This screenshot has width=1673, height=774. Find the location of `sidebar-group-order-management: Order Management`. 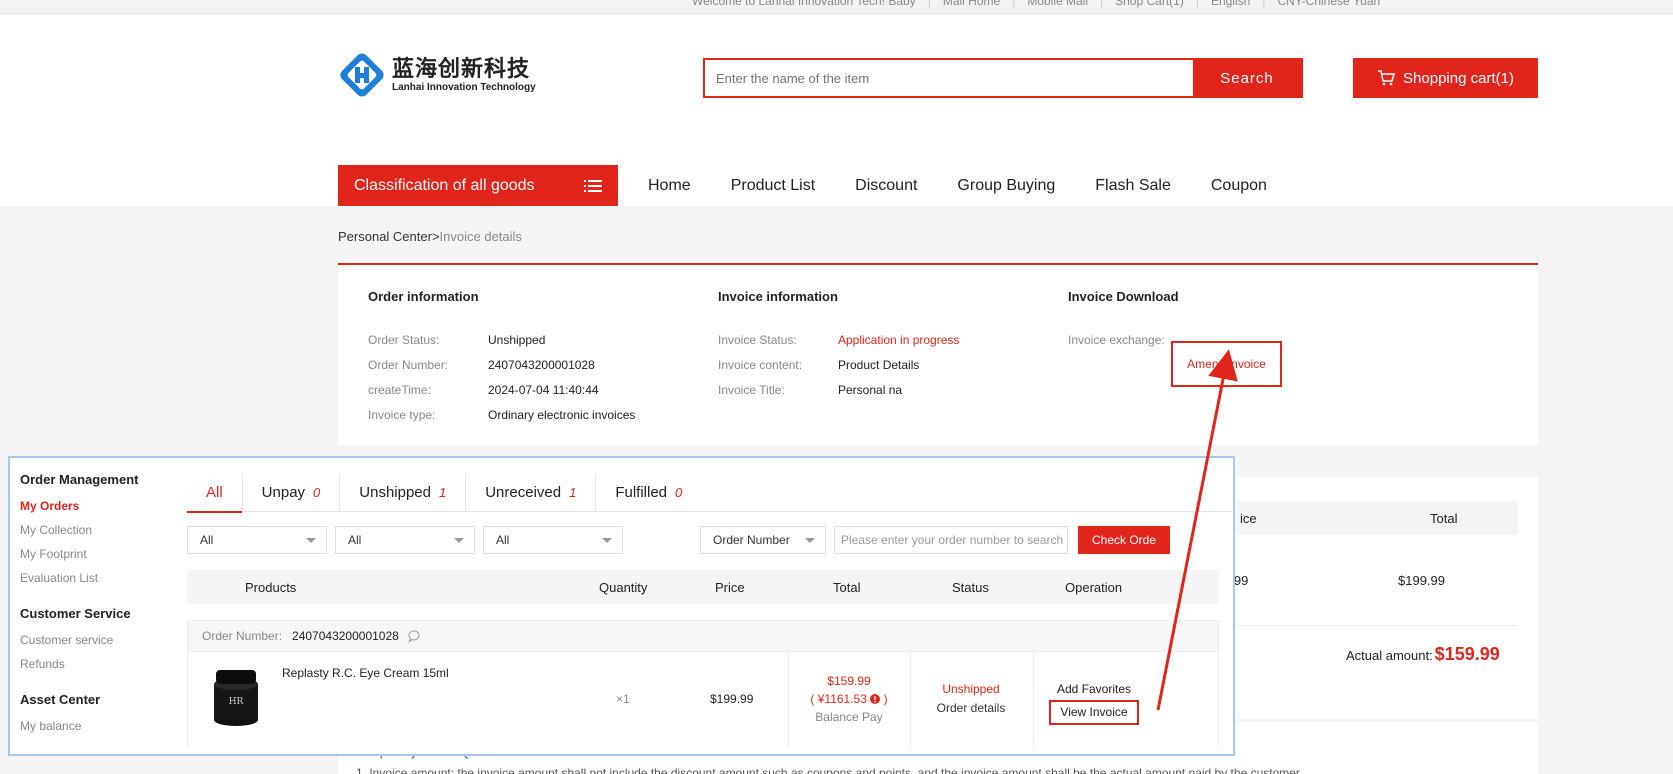

sidebar-group-order-management: Order Management is located at coordinates (79, 479).